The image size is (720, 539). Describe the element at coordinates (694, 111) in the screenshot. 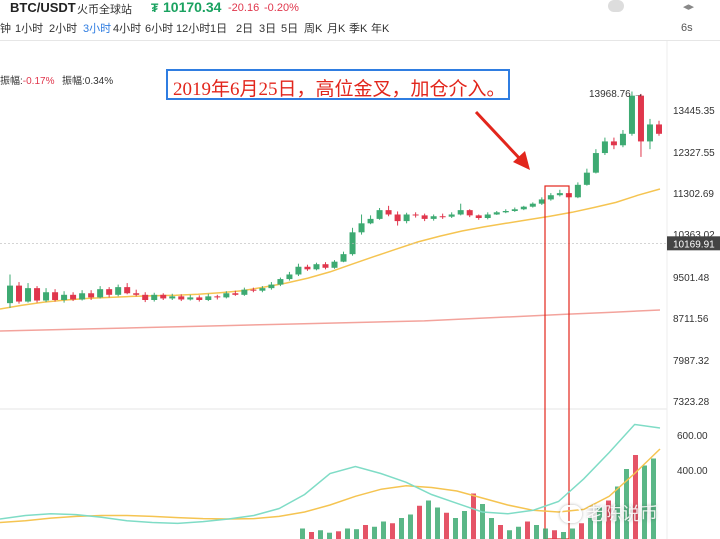

I see `y-tick-label: 13445.35` at that location.